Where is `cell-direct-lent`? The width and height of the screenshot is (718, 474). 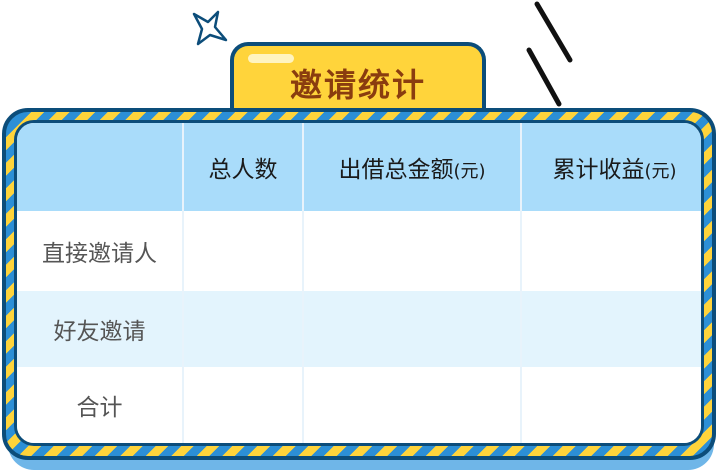 cell-direct-lent is located at coordinates (412, 251).